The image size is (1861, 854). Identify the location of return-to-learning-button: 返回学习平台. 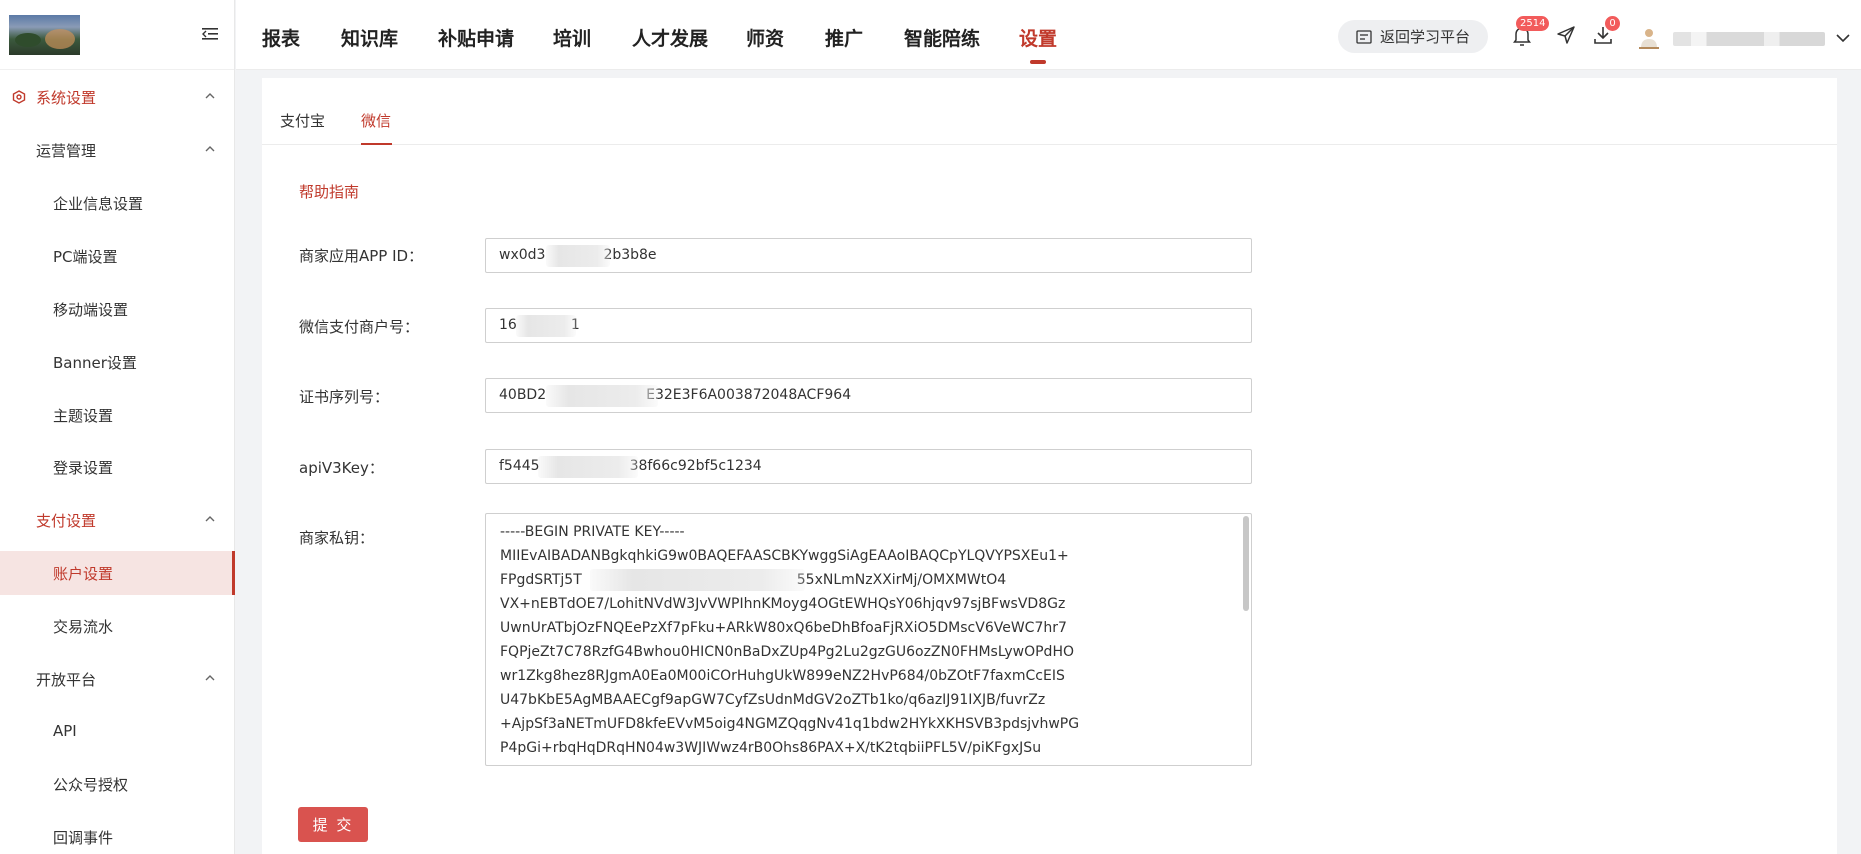
(1413, 36).